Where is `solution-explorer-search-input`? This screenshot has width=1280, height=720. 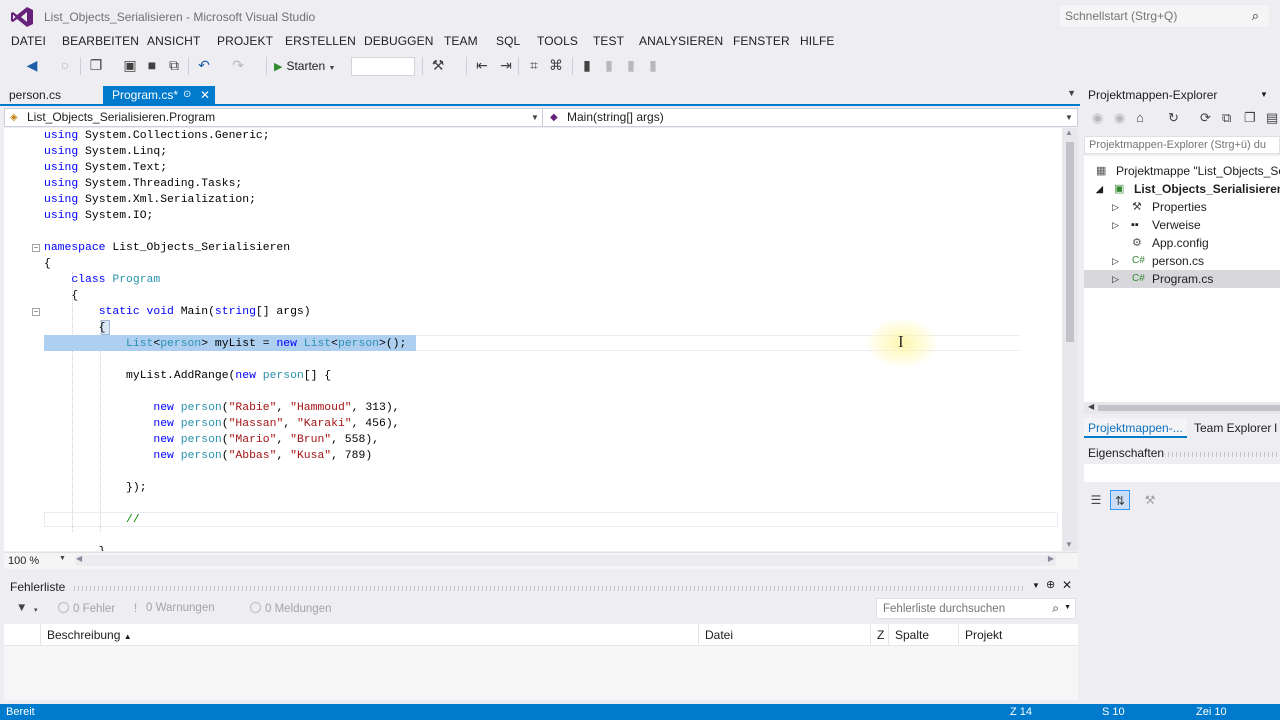 solution-explorer-search-input is located at coordinates (1184, 145).